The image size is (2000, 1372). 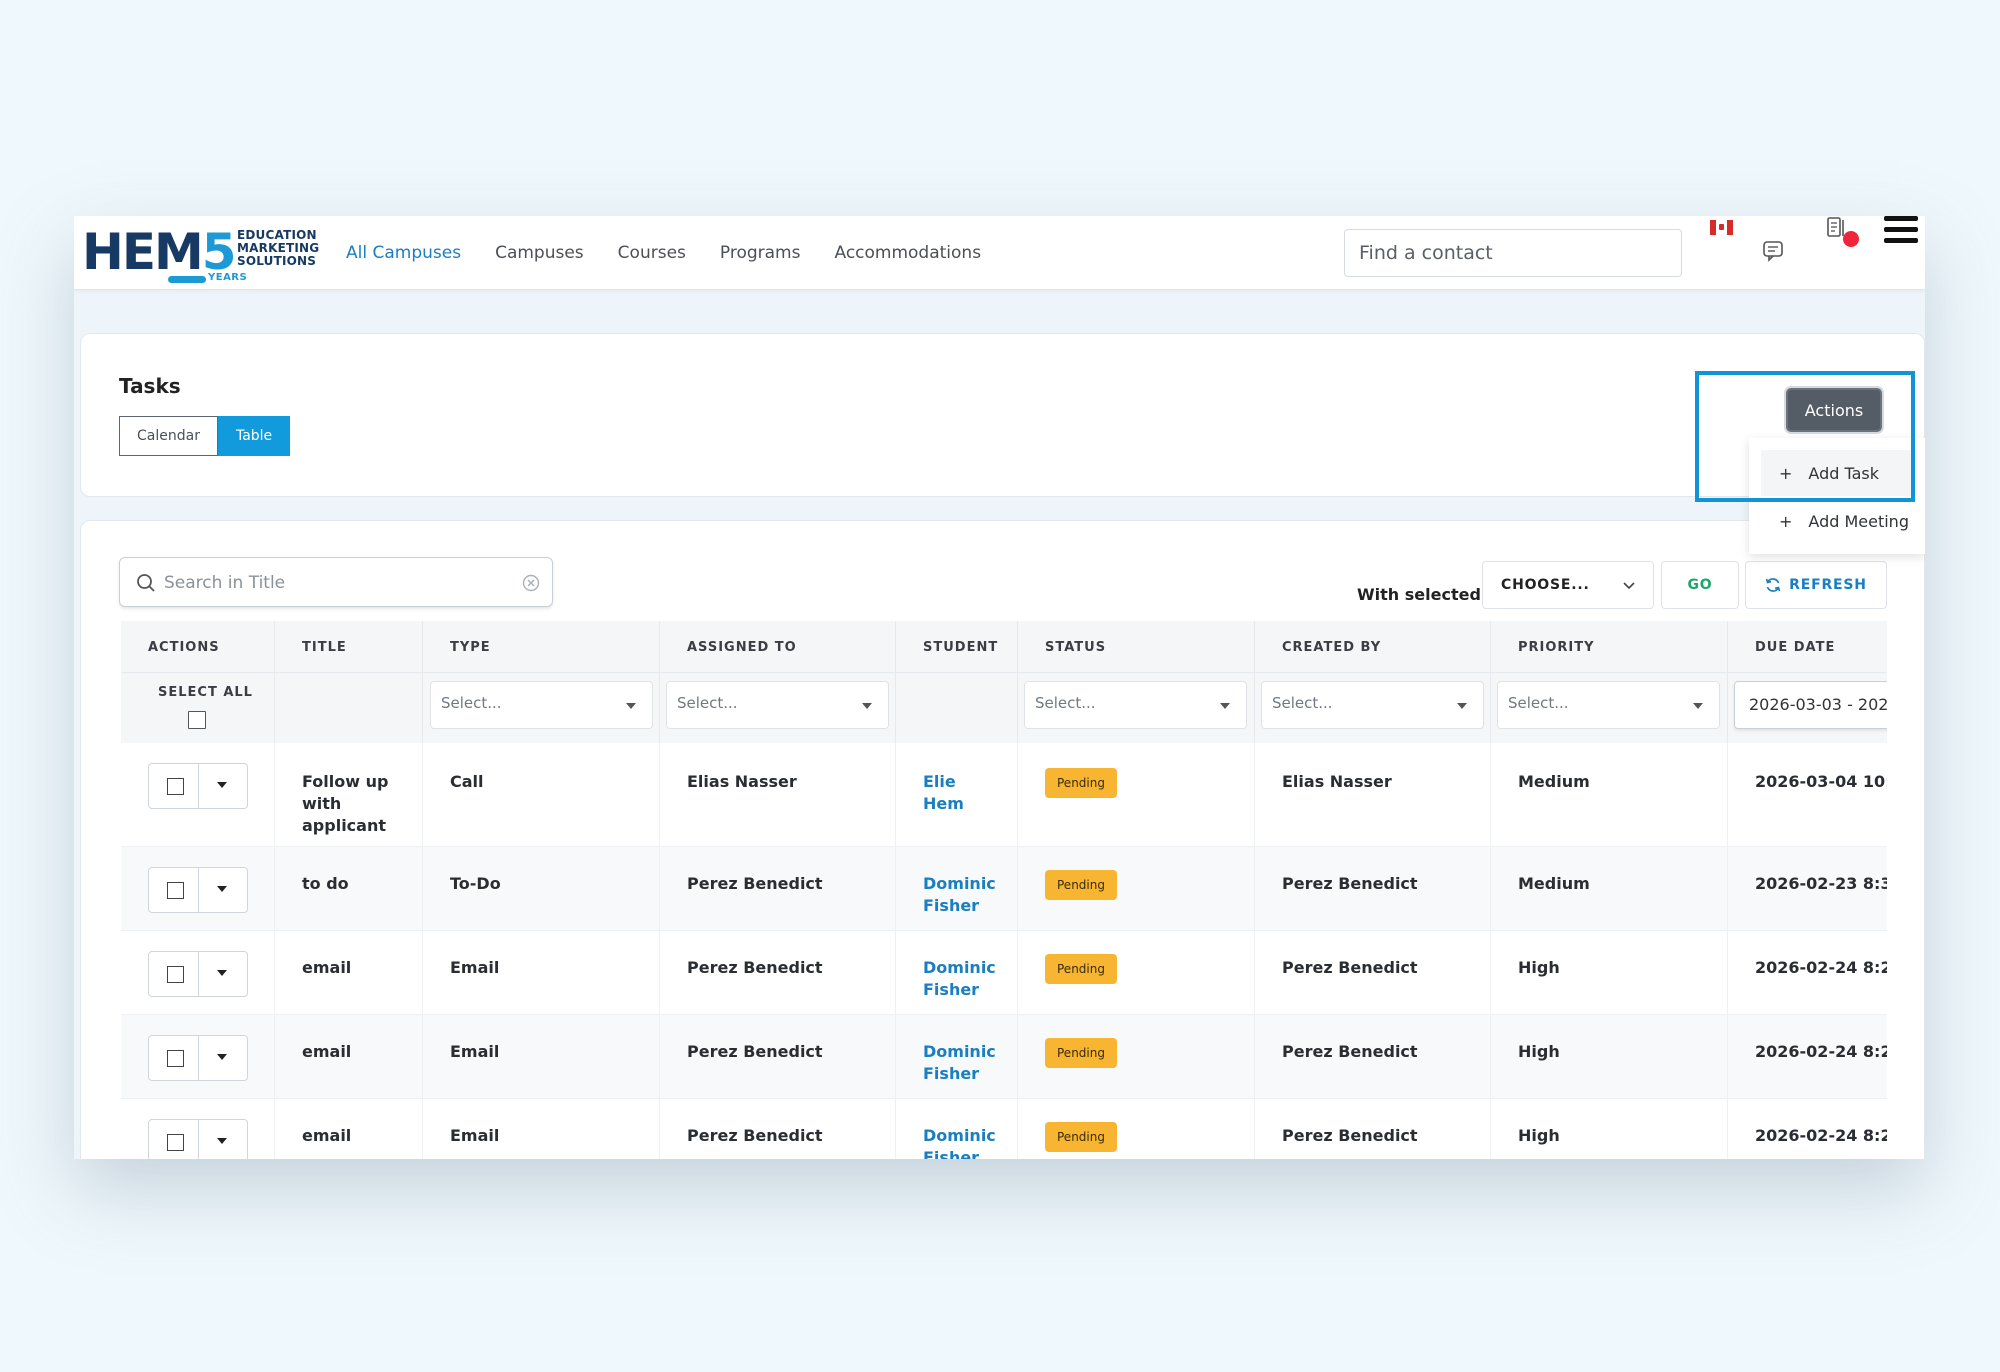 What do you see at coordinates (349, 794) in the screenshot?
I see `cell-title: Follow up with applicant` at bounding box center [349, 794].